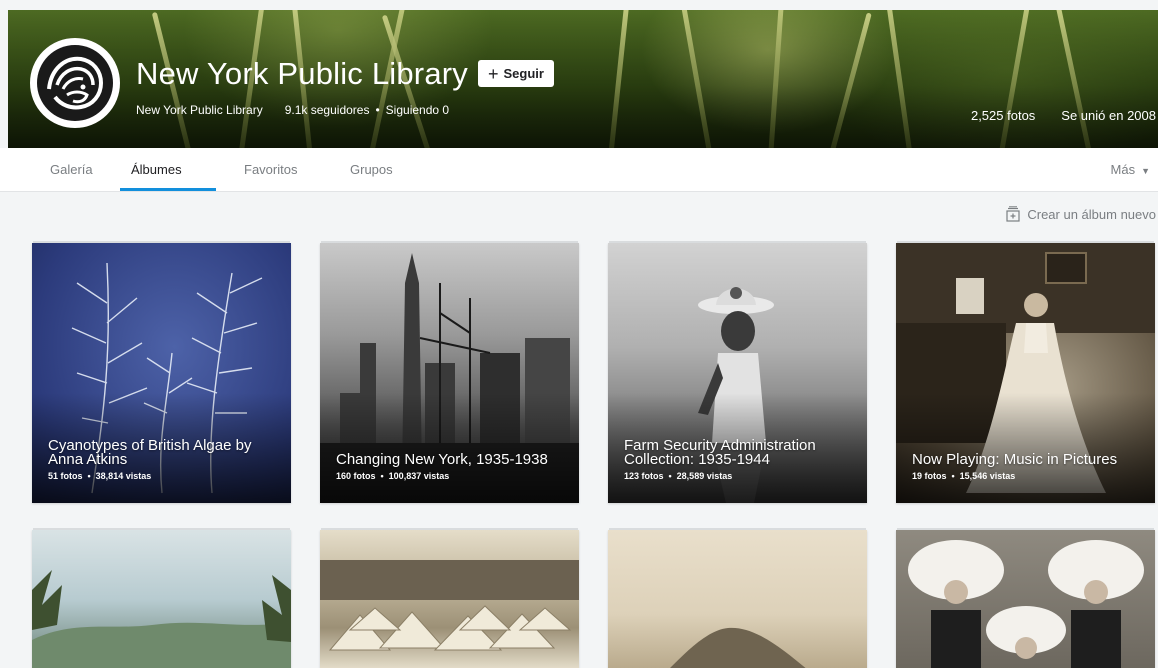 Image resolution: width=1158 pixels, height=668 pixels. I want to click on active-tab-indicator, so click(168, 189).